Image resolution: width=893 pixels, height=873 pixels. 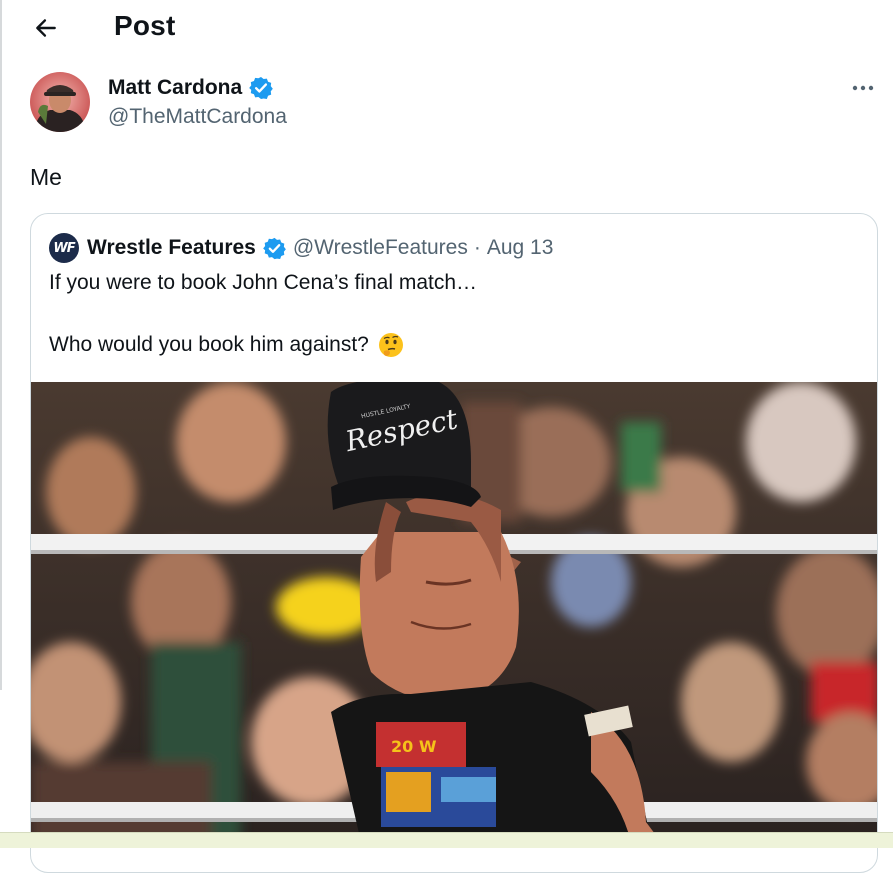 I want to click on quoted-date: Aug 13, so click(x=520, y=248).